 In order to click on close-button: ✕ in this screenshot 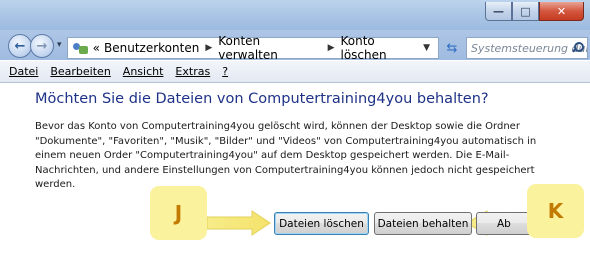, I will do `click(561, 11)`.